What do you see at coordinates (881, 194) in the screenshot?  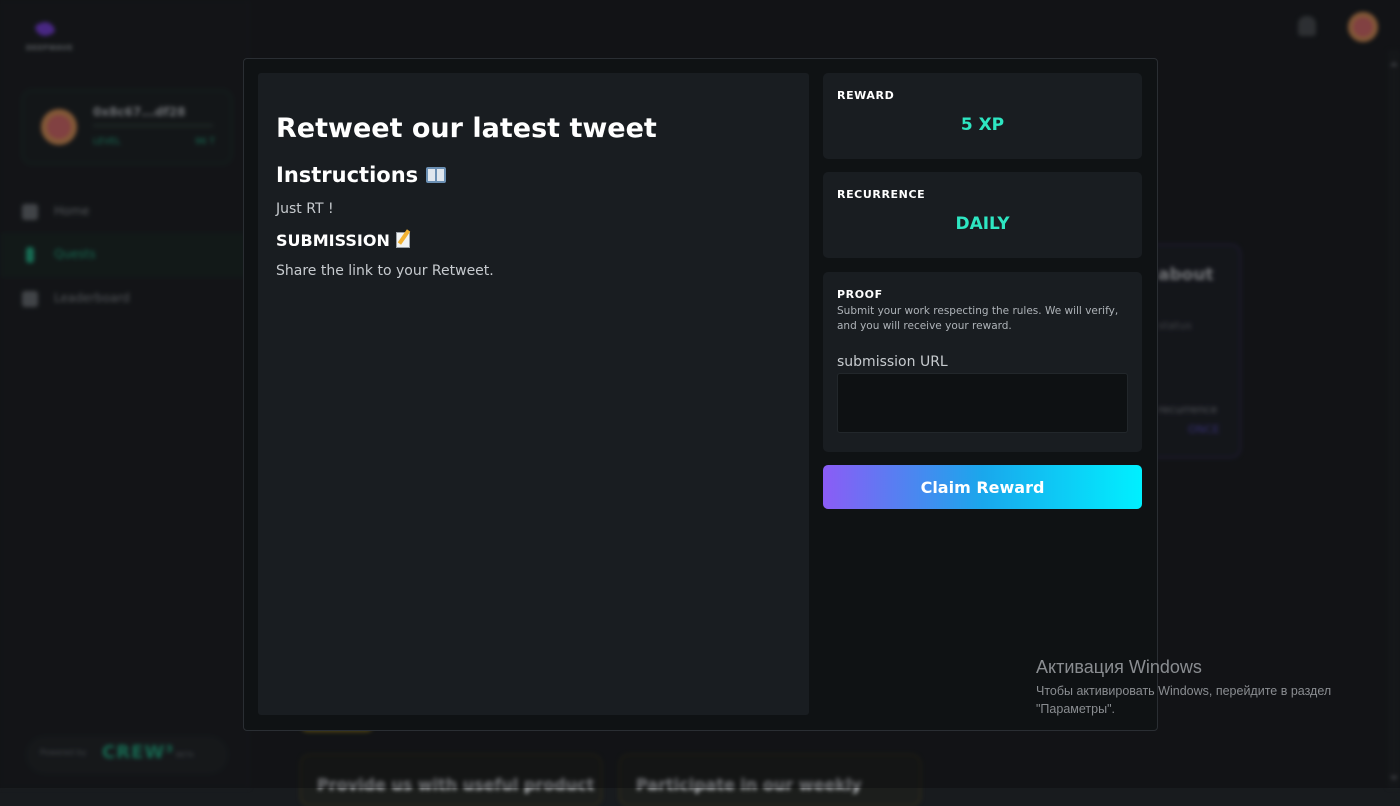 I see `recurrence-label: RECURRENCE` at bounding box center [881, 194].